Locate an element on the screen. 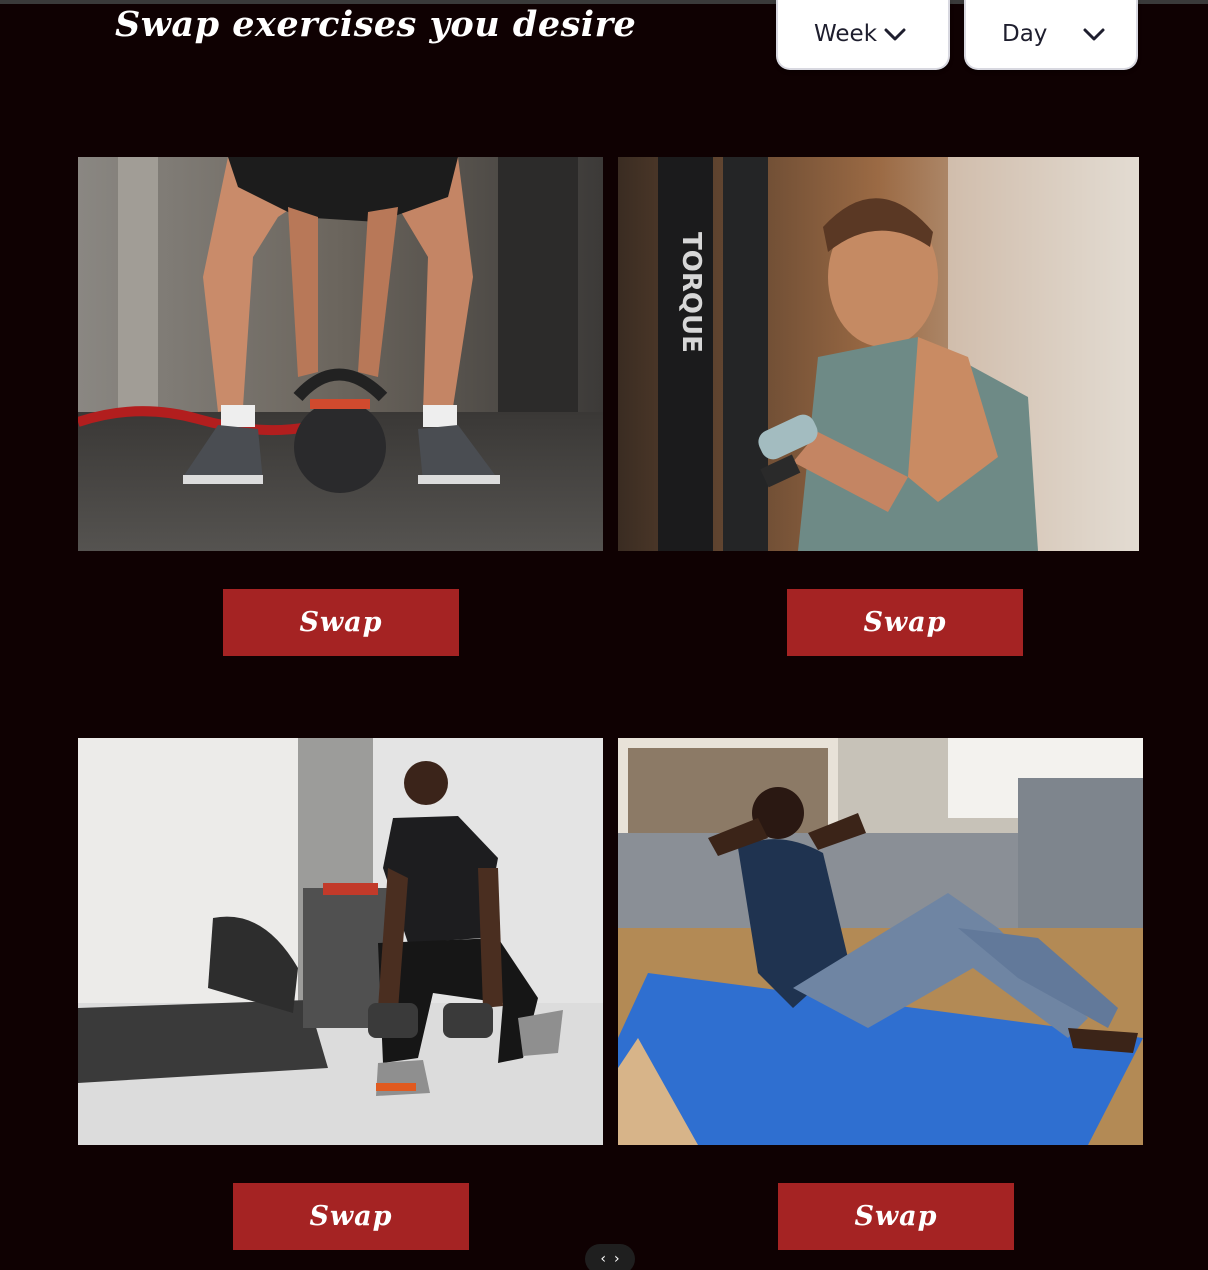  dumbbell-lunge-exercise-photo is located at coordinates (340, 941).